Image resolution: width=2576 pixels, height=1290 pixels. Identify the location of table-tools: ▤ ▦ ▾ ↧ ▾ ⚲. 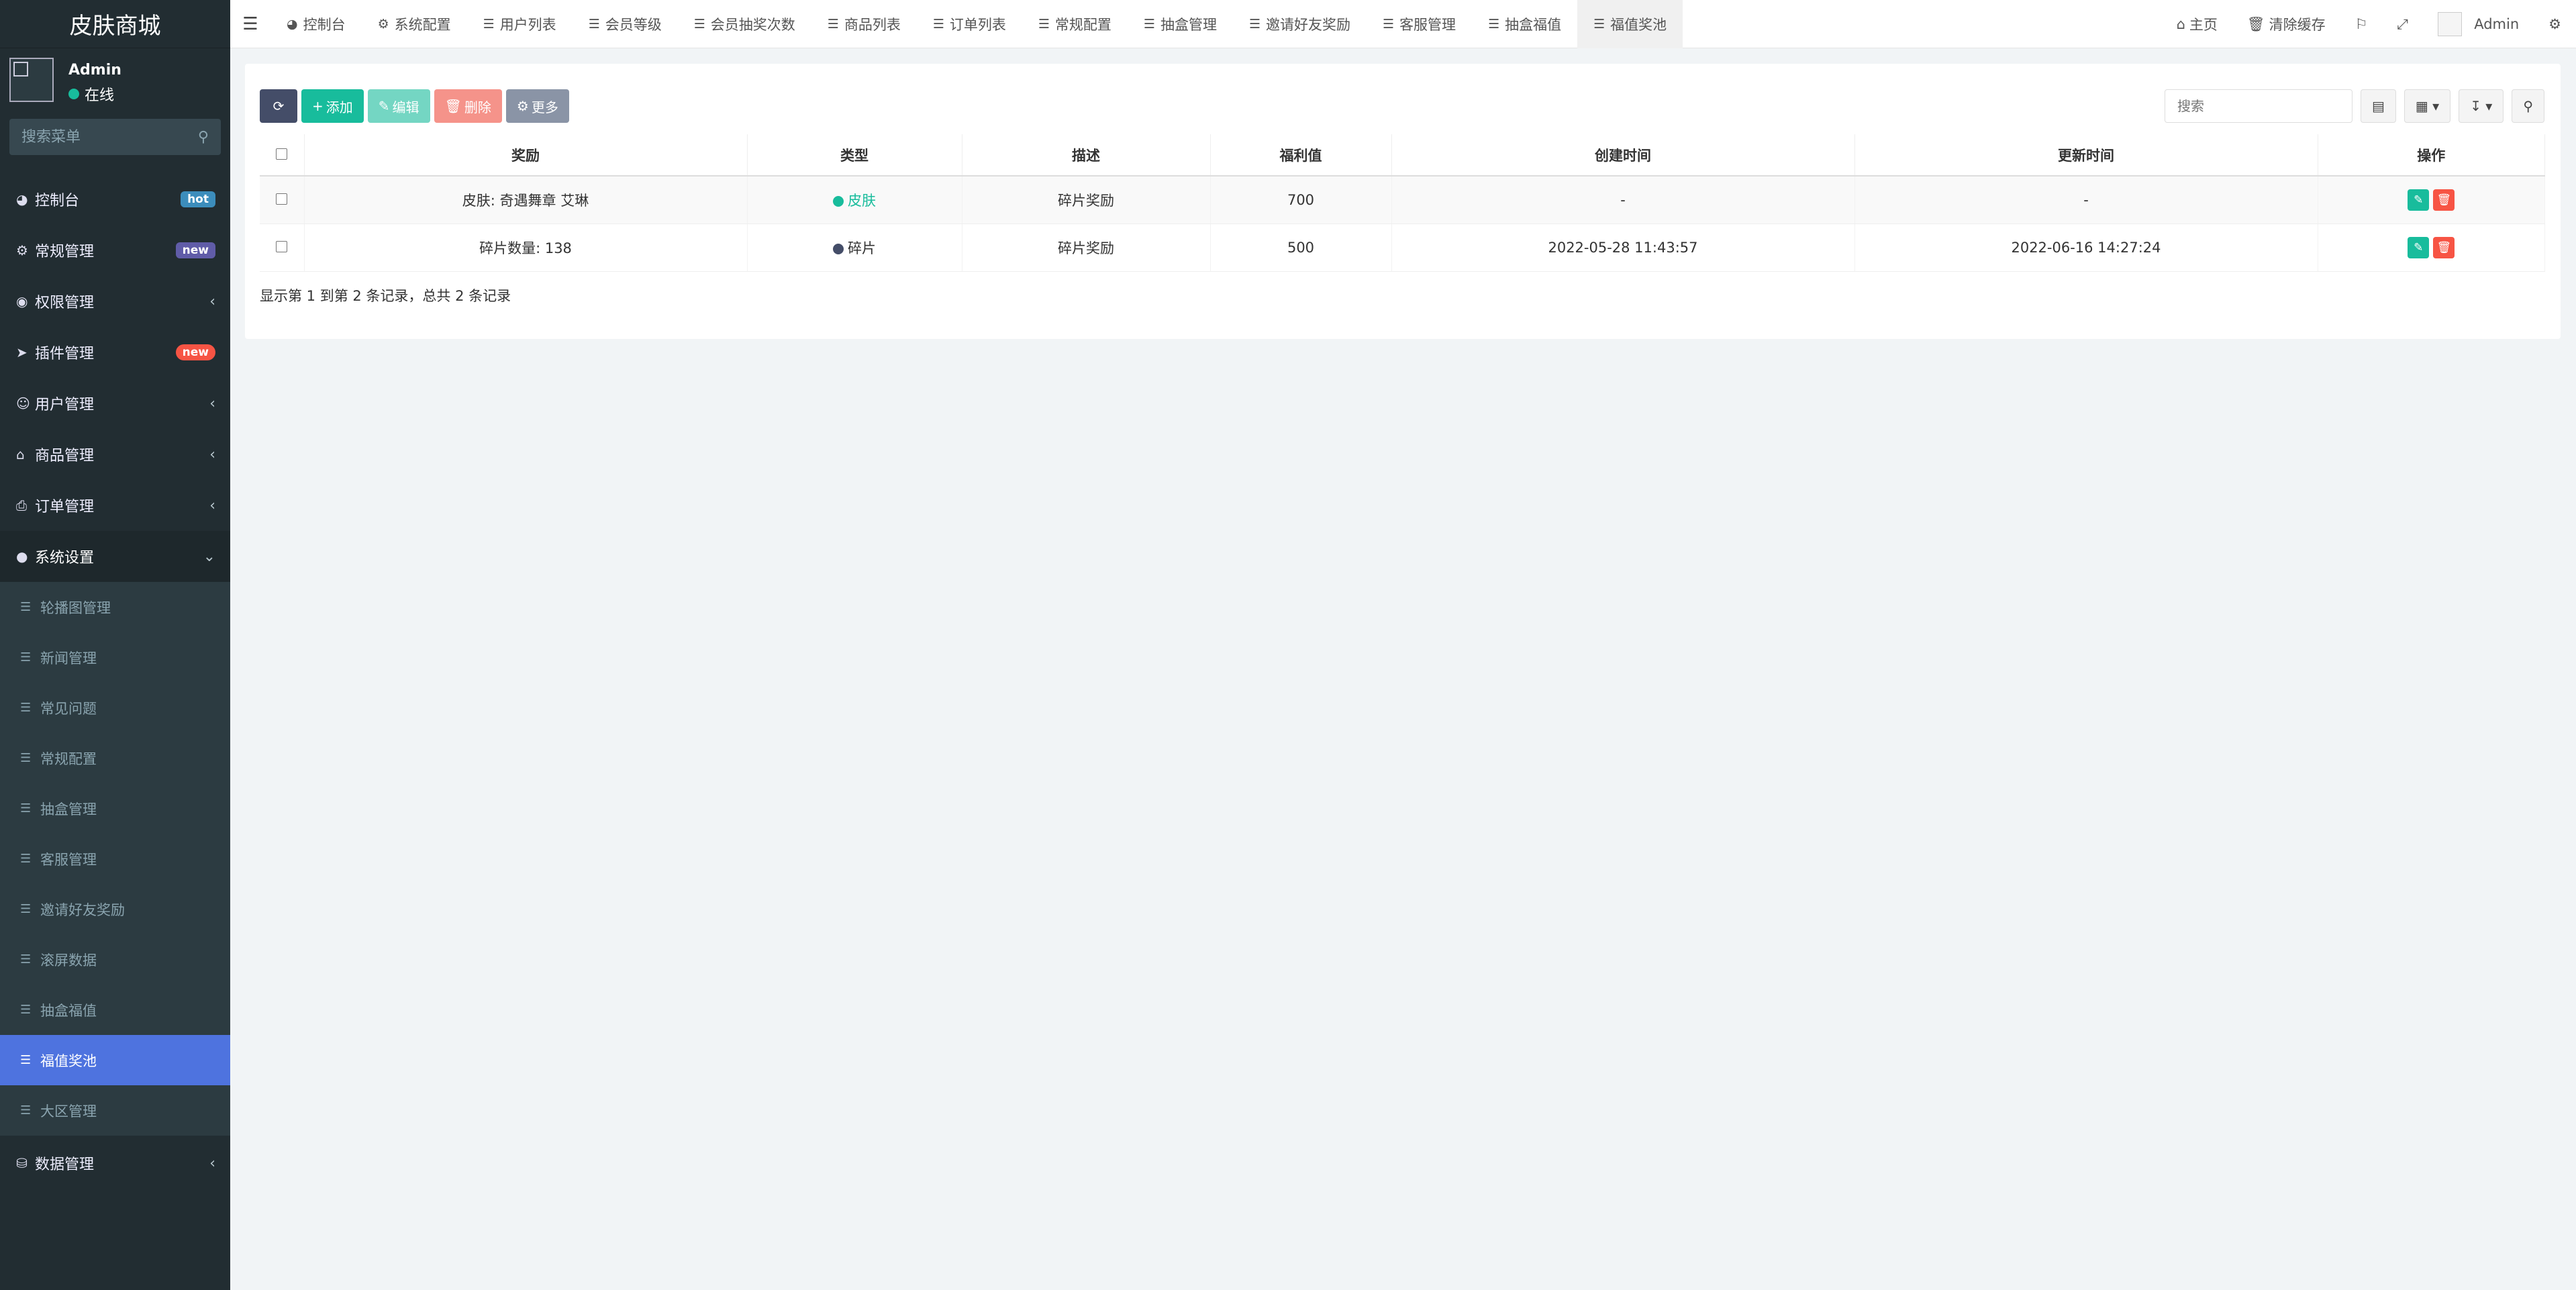
(2354, 106).